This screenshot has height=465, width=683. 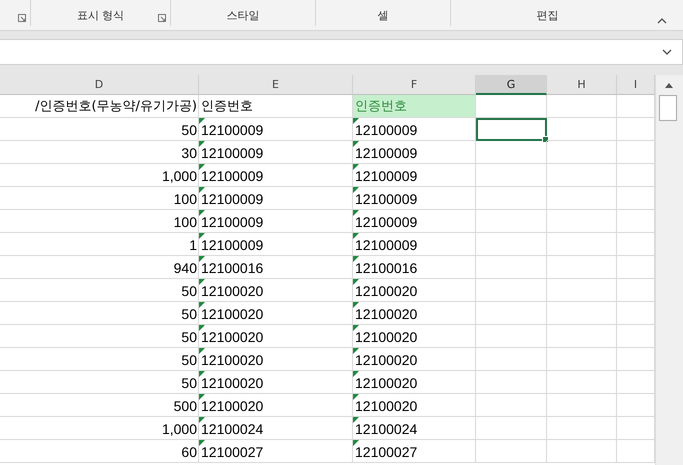 I want to click on column-header: I, so click(x=636, y=85).